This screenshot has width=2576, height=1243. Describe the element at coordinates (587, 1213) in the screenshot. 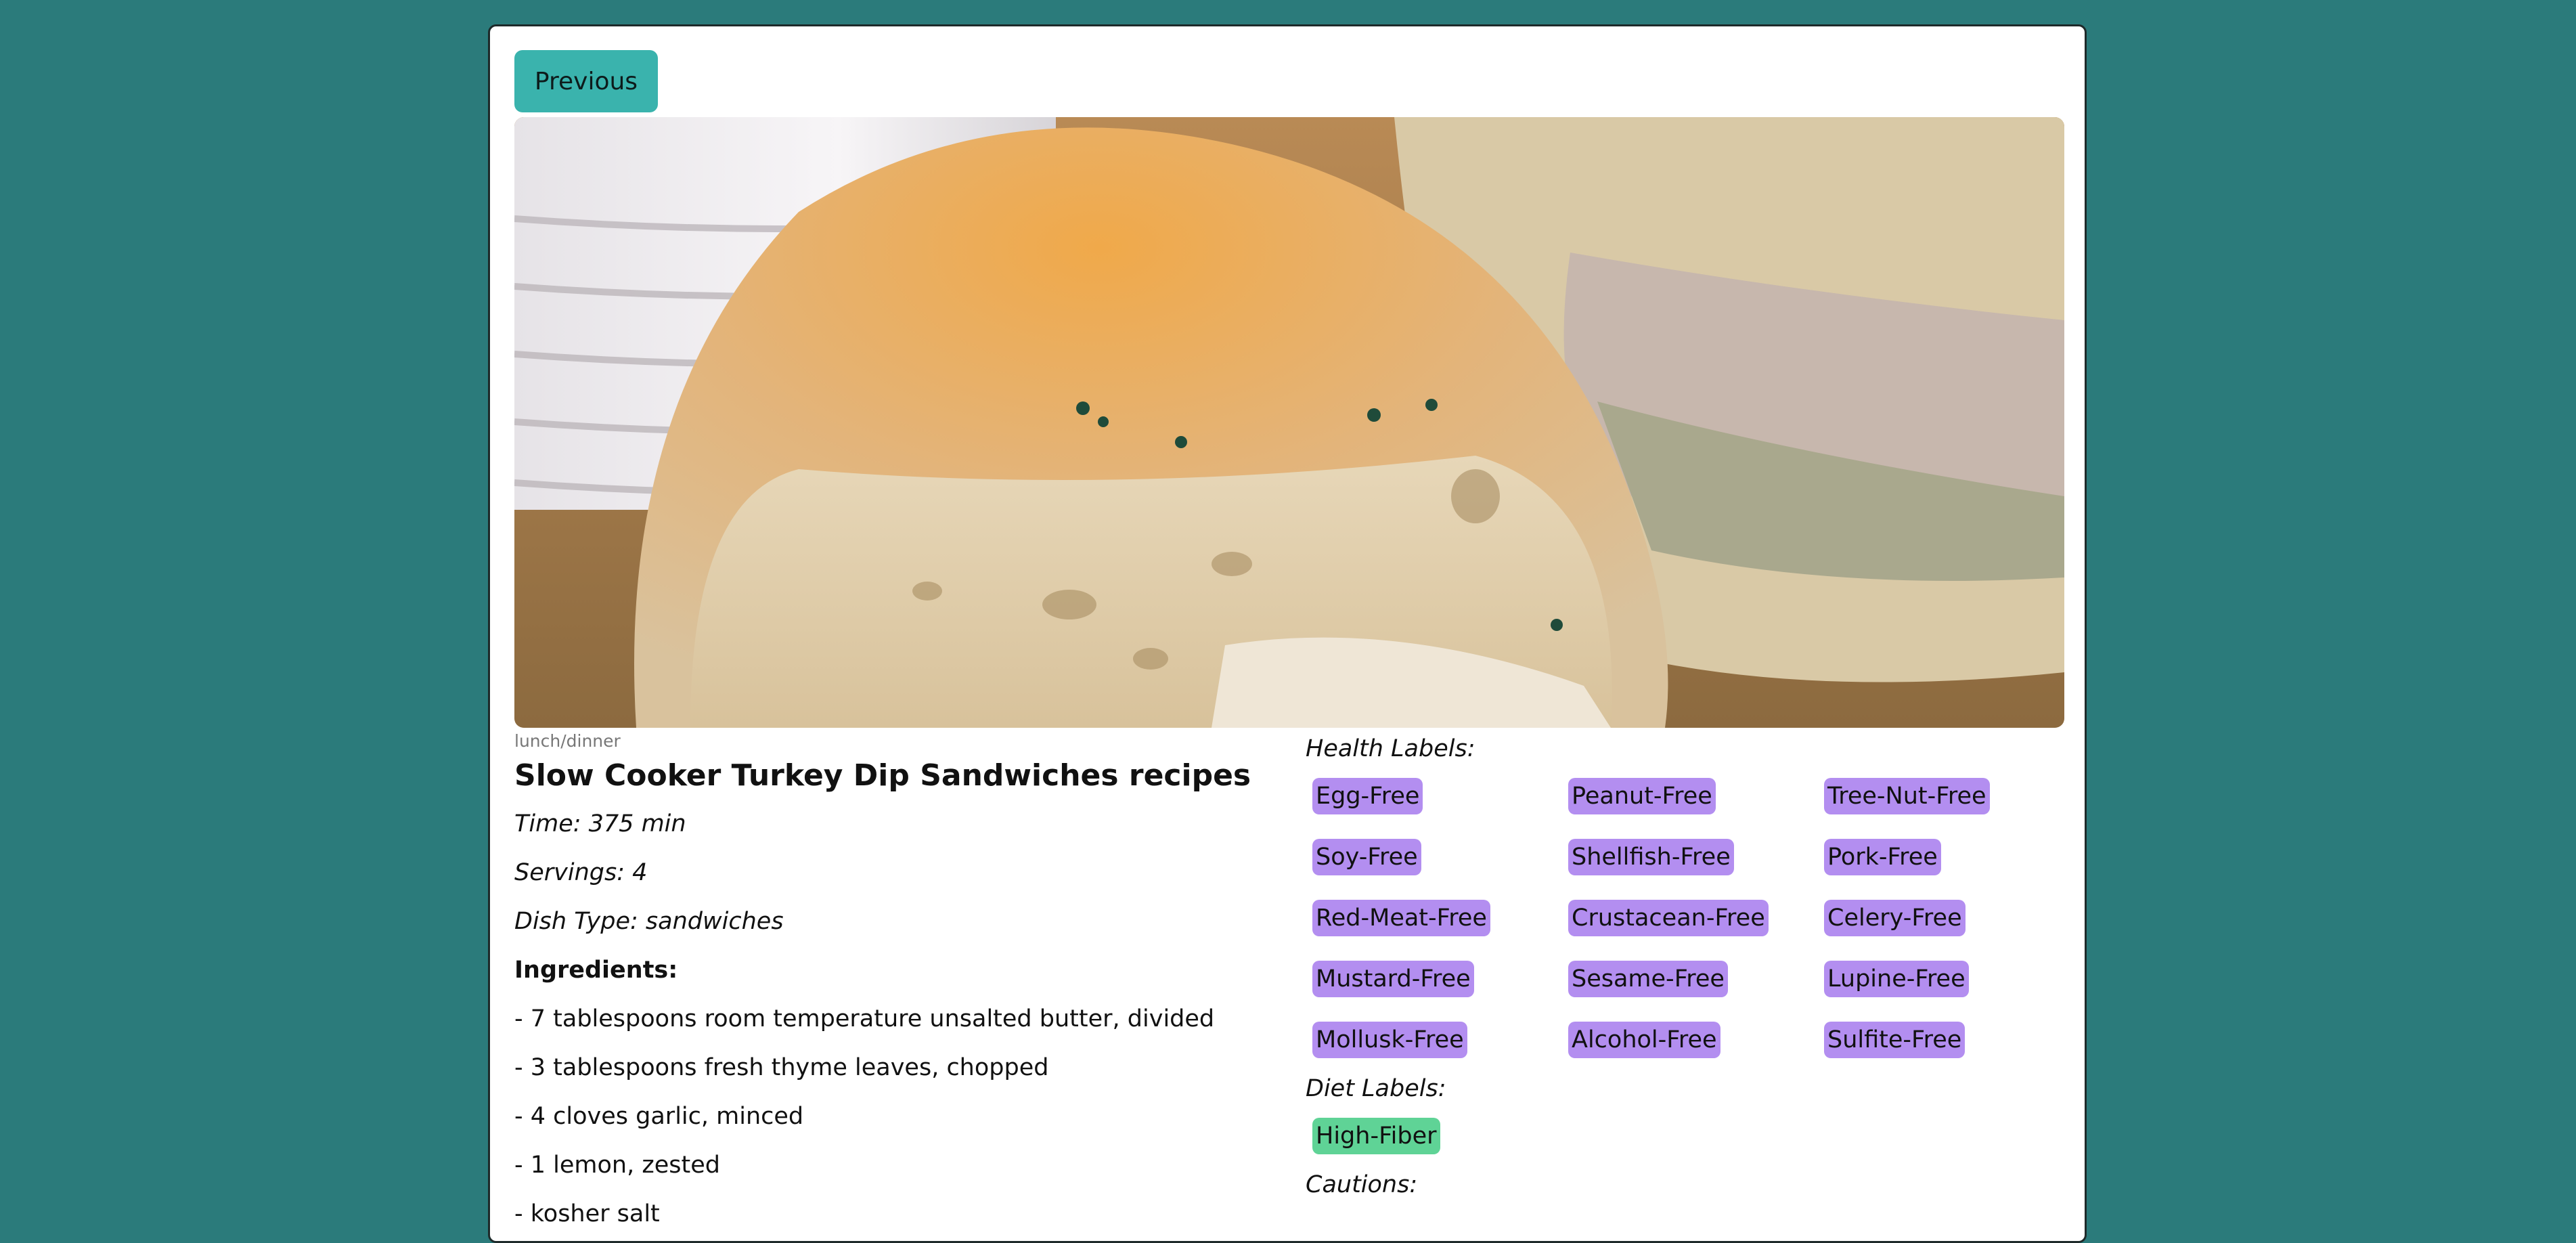

I see `ingredient-item: - kosher salt` at that location.